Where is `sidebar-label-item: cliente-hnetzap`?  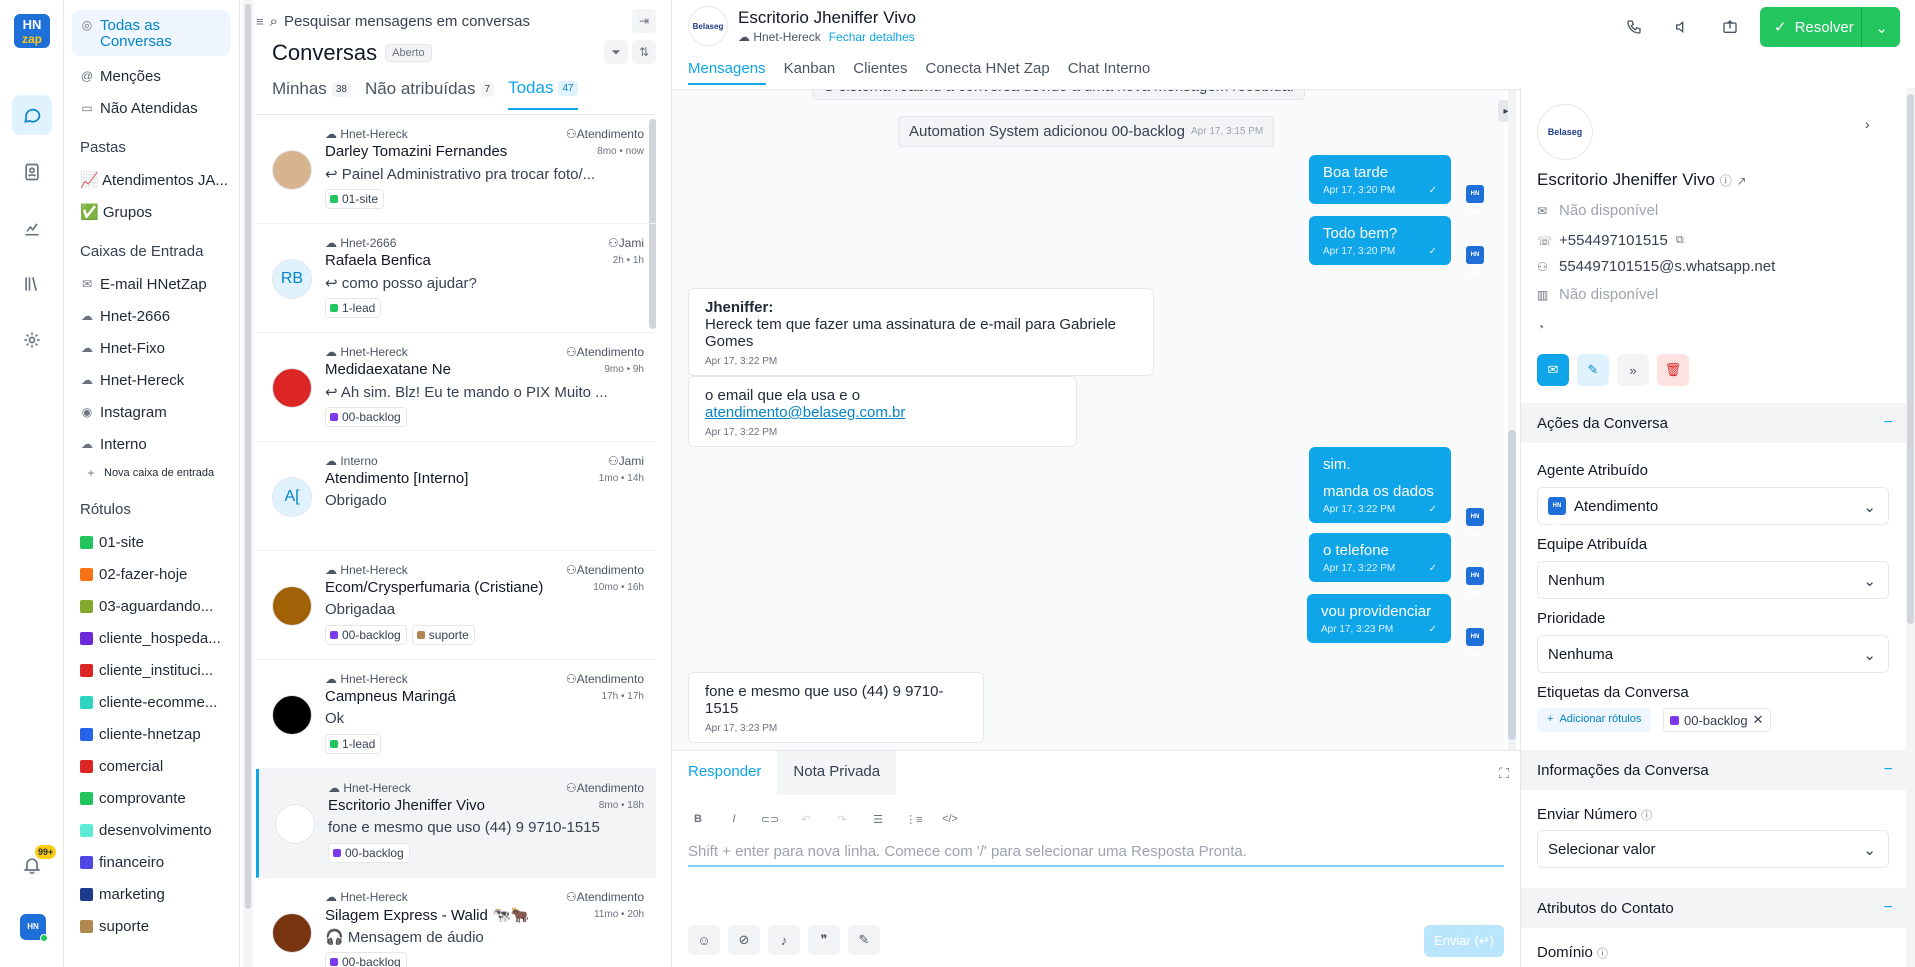 sidebar-label-item: cliente-hnetzap is located at coordinates (151, 734).